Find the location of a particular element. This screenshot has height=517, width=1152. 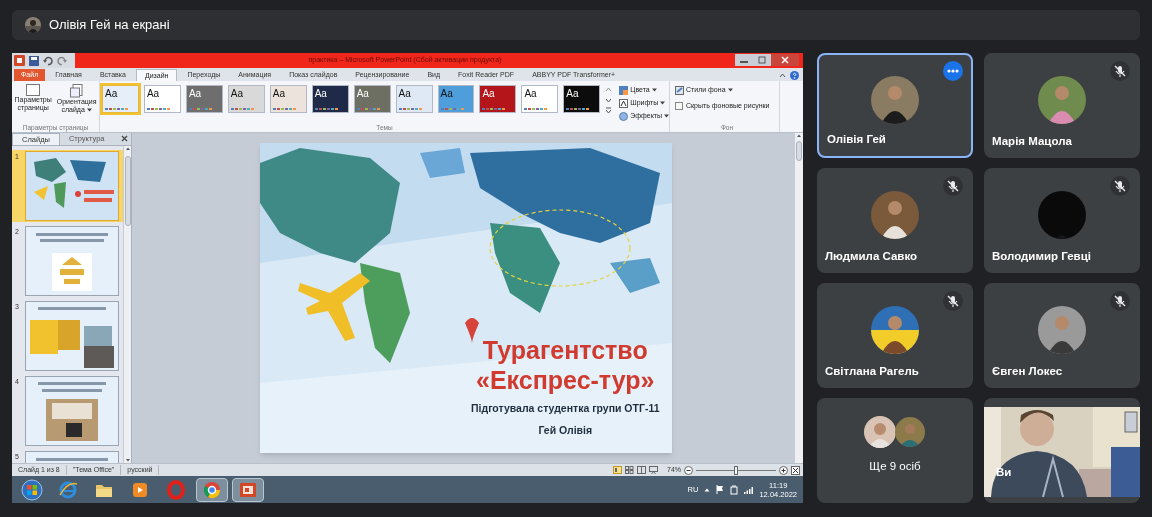

slide-title: Турагентство is located at coordinates (565, 350).